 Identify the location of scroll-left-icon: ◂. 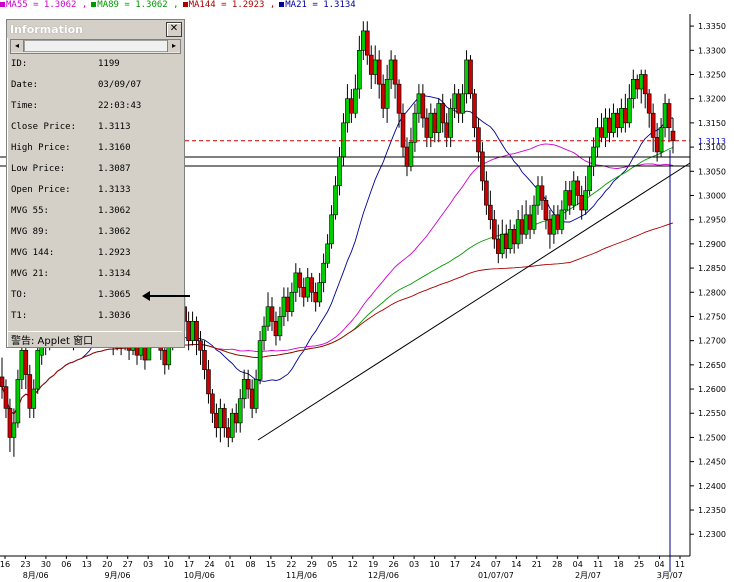
(17, 46).